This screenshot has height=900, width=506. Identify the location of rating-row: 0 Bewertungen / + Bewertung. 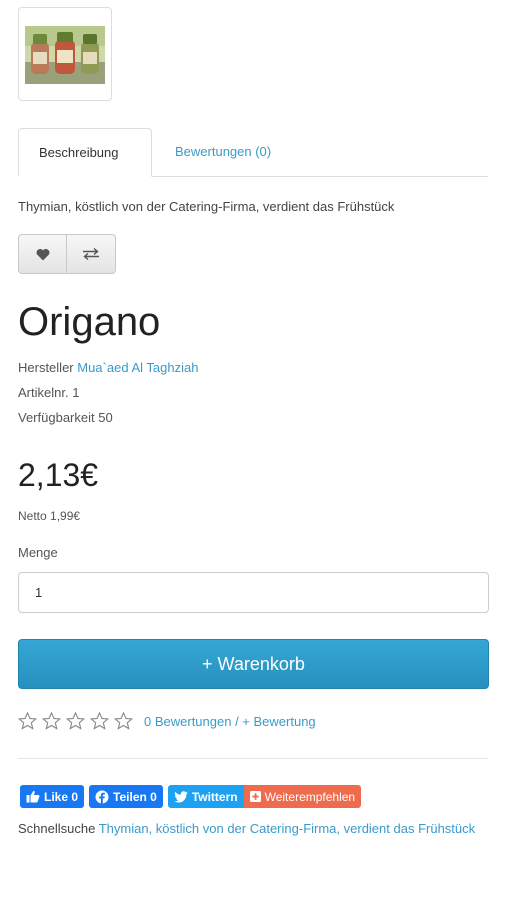
(167, 721).